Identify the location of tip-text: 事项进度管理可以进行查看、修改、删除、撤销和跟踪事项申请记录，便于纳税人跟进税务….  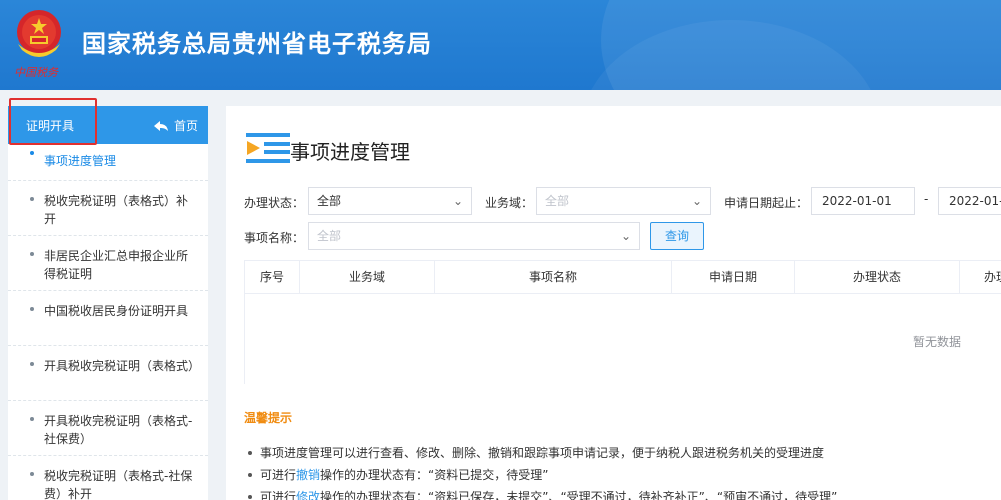
(542, 453).